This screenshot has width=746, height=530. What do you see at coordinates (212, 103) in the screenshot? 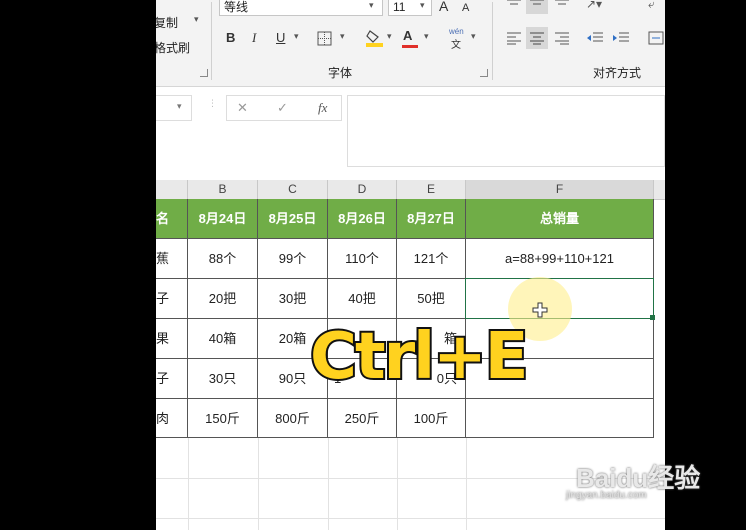
I see `formula-bar-grip-icon: ⋮` at bounding box center [212, 103].